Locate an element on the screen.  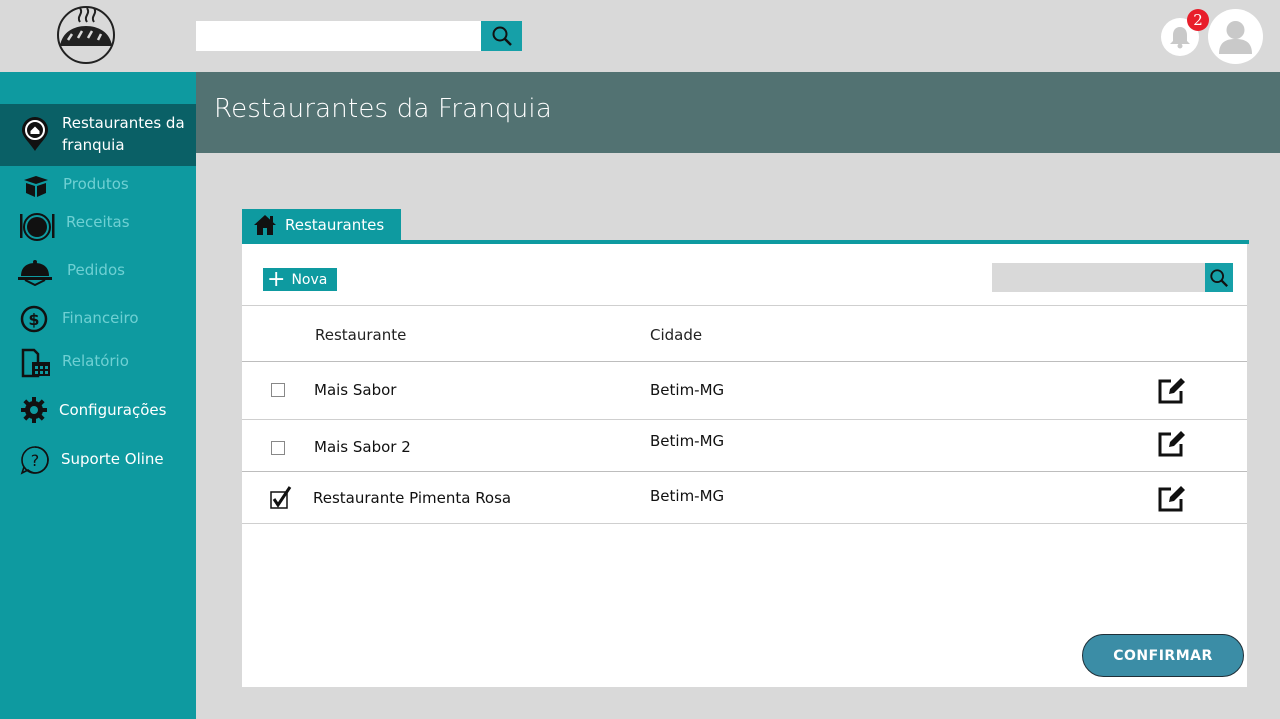
sidebar-item-label: Restaurantes da franquia is located at coordinates (123, 134).